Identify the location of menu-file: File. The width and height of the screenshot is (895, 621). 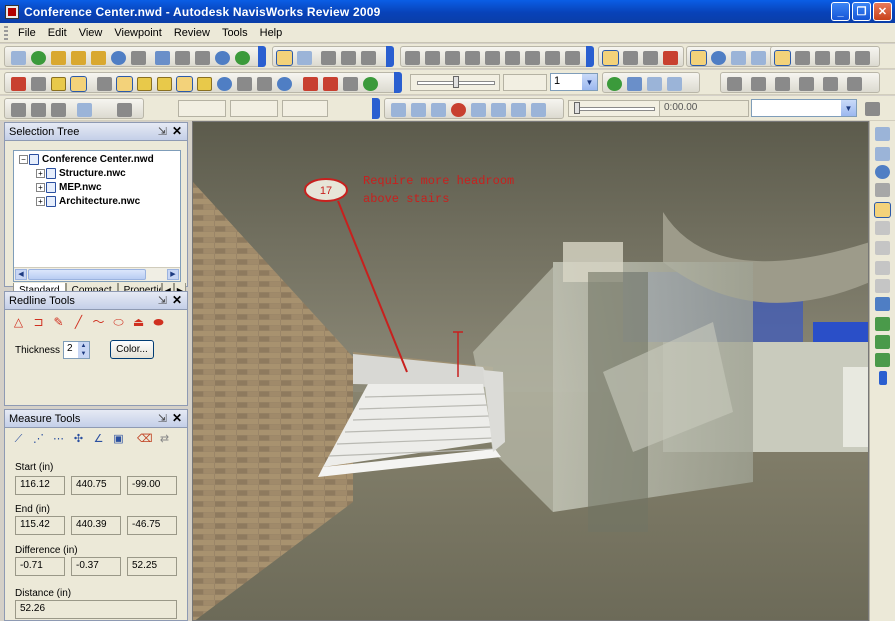
(27, 33).